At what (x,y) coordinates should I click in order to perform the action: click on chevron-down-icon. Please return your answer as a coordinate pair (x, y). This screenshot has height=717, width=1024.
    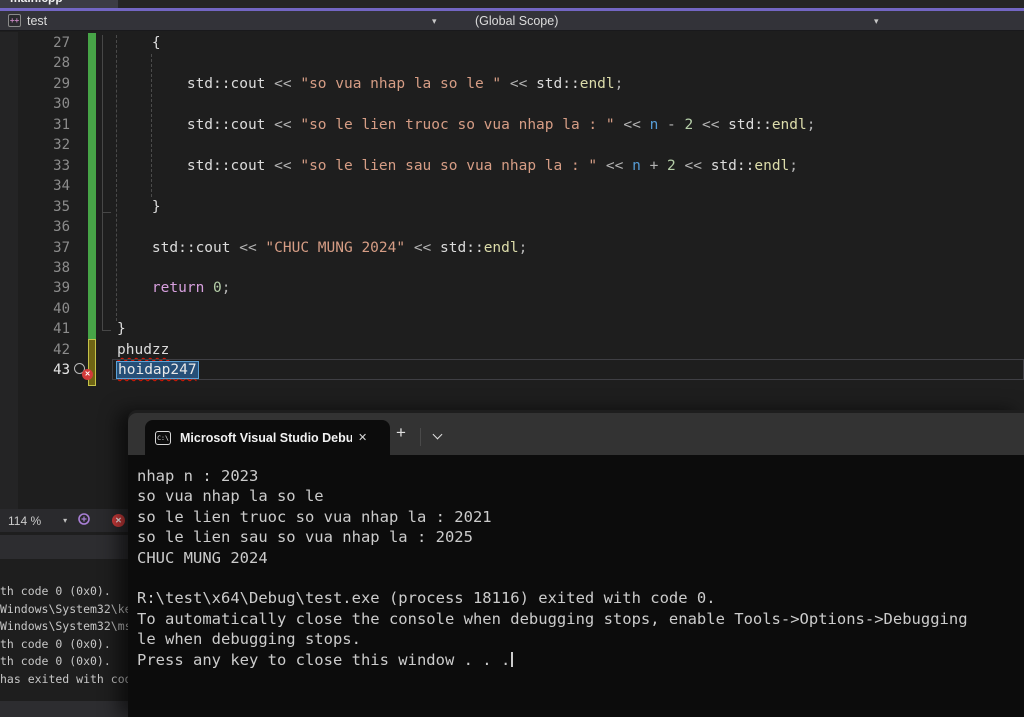
    Looking at the image, I should click on (437, 434).